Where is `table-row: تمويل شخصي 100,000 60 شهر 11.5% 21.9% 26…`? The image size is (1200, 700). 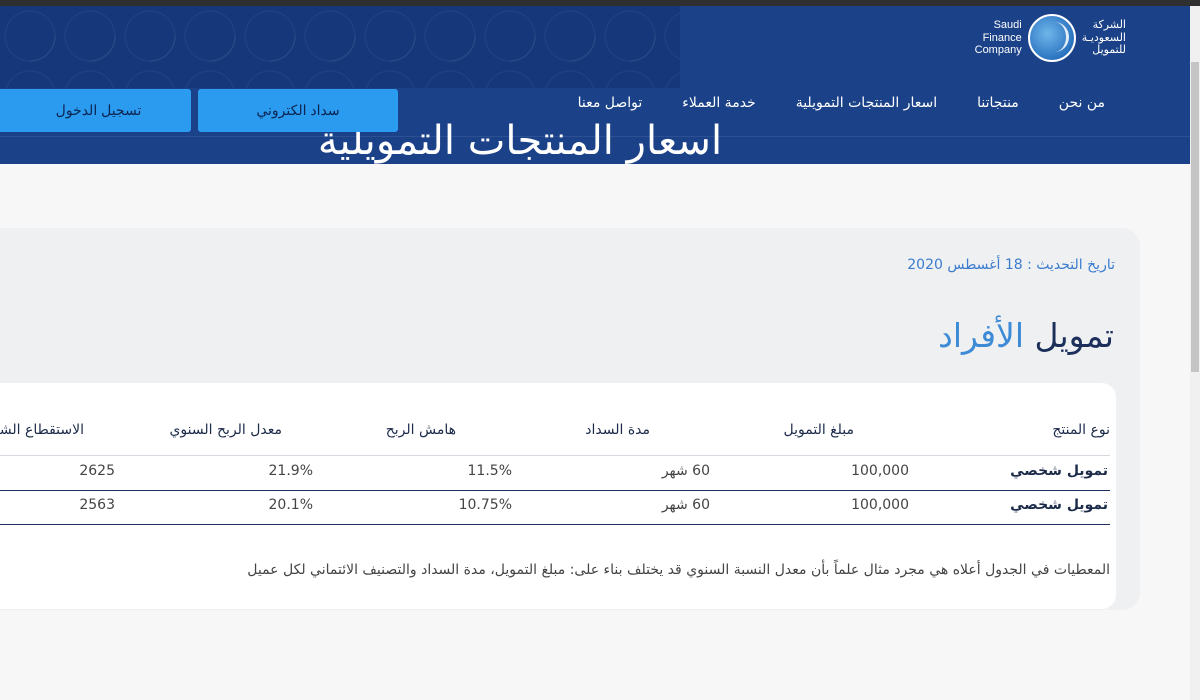
table-row: تمويل شخصي 100,000 60 شهر 11.5% 21.9% 26… is located at coordinates (555, 473).